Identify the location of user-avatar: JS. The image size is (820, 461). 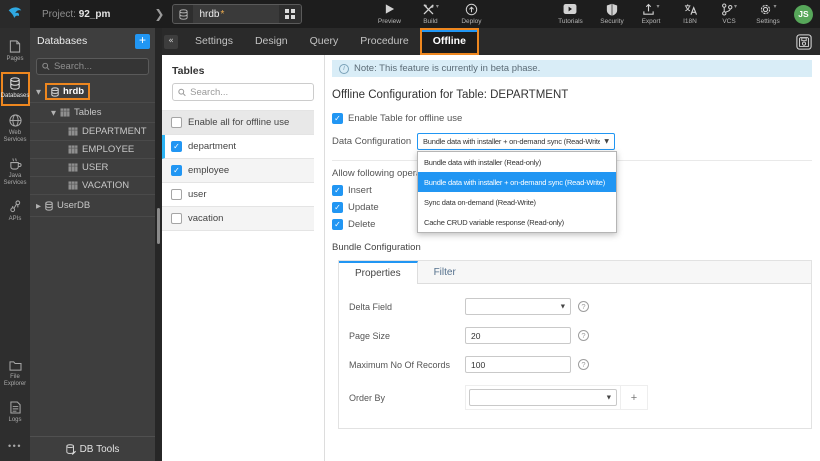
(803, 14).